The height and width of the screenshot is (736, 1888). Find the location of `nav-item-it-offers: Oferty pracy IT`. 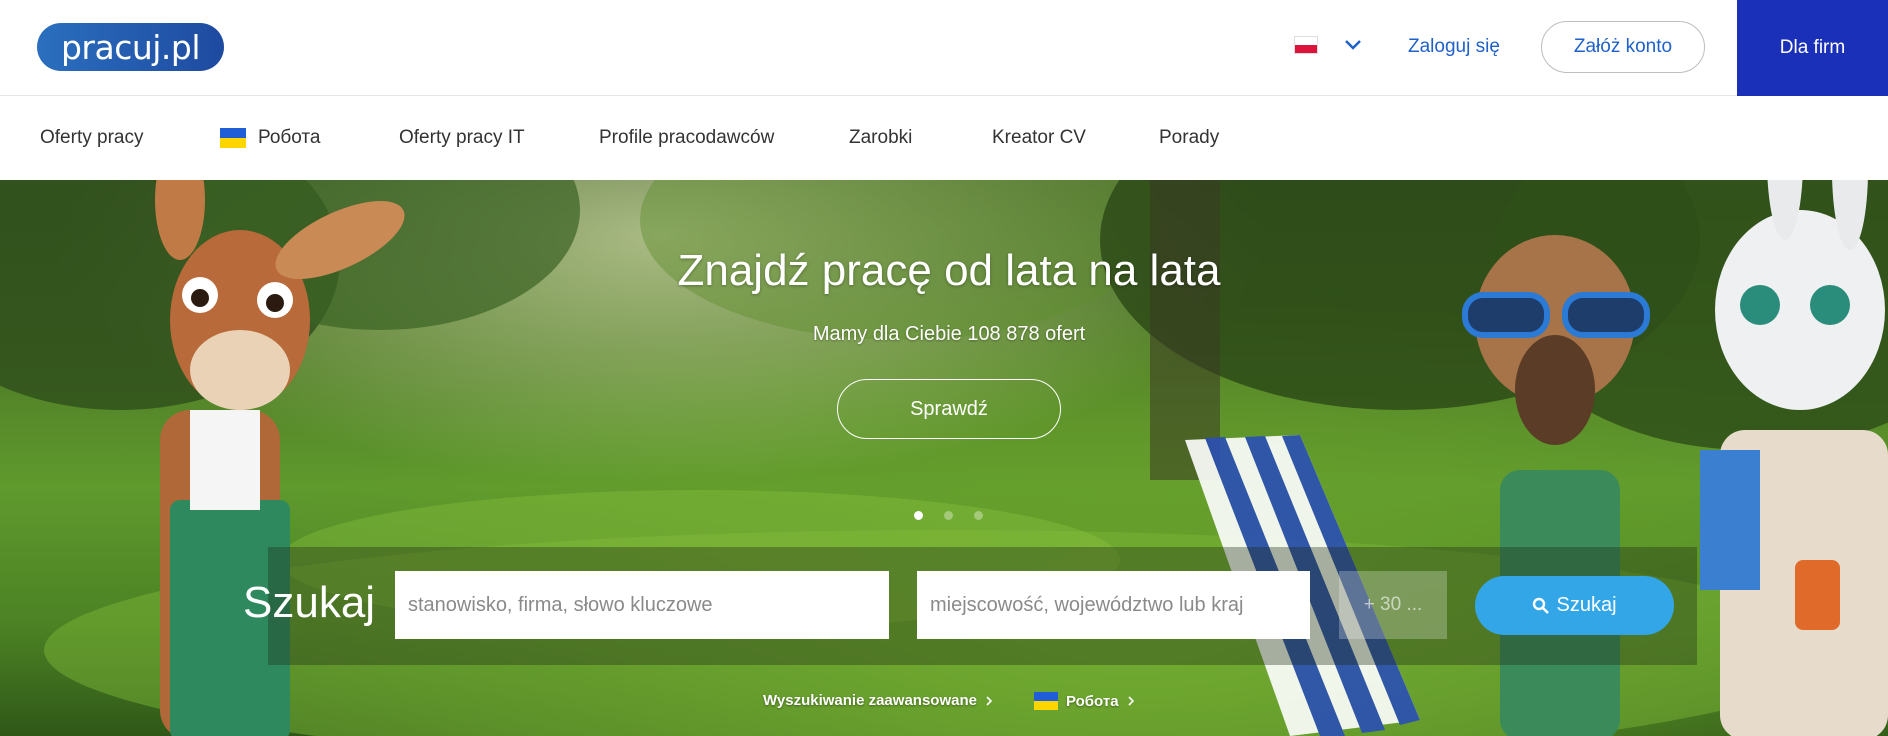

nav-item-it-offers: Oferty pracy IT is located at coordinates (462, 138).